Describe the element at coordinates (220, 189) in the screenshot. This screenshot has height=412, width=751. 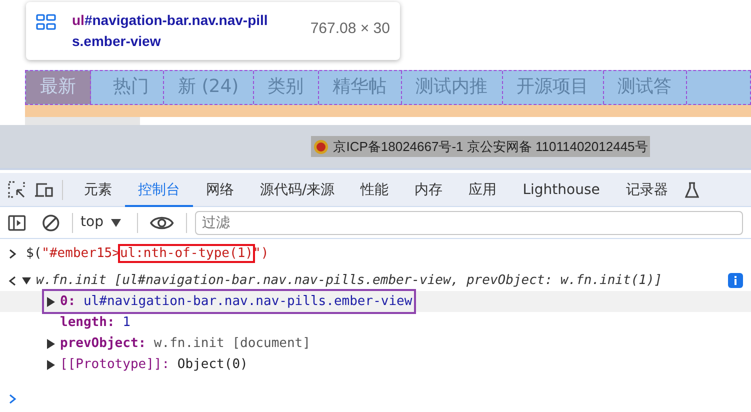
I see `devtools-tab: 网络` at that location.